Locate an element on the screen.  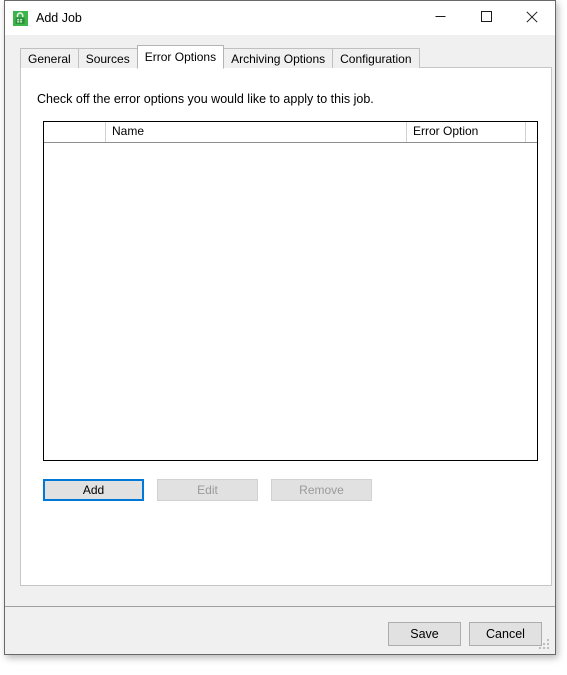
grid-header-row: Name Error Option is located at coordinates (290, 132).